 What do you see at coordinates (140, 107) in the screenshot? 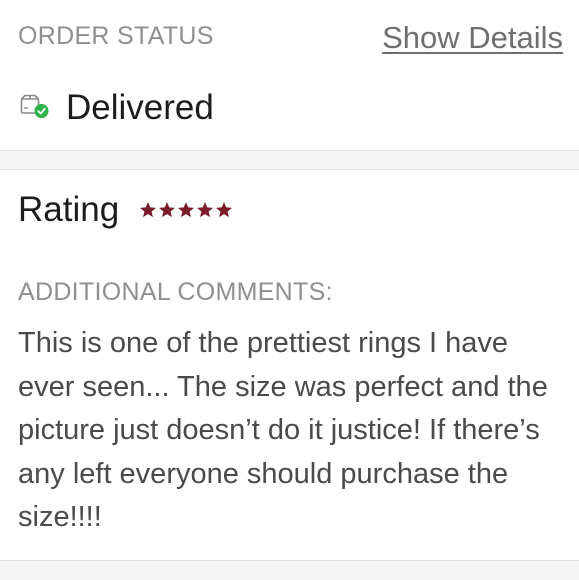
I see `delivery-status-value: Delivered` at bounding box center [140, 107].